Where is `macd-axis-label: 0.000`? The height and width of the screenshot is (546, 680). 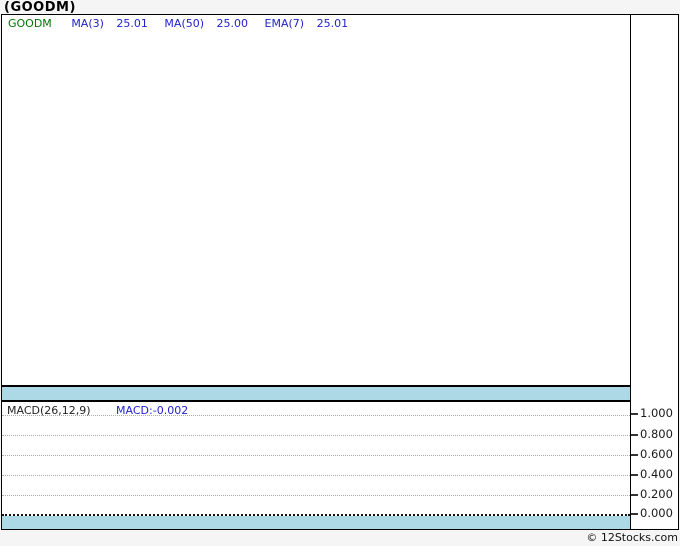
macd-axis-label: 0.000 is located at coordinates (656, 513).